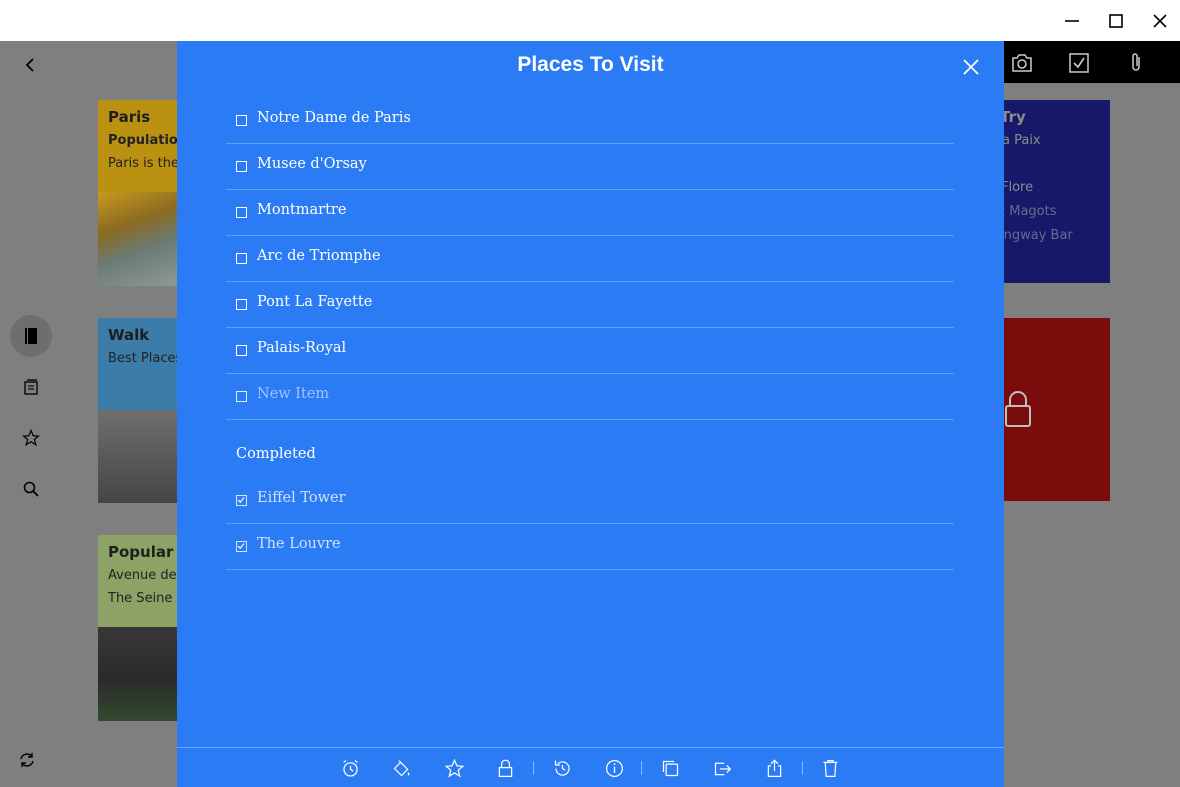 The width and height of the screenshot is (1180, 787). I want to click on move-icon, so click(722, 768).